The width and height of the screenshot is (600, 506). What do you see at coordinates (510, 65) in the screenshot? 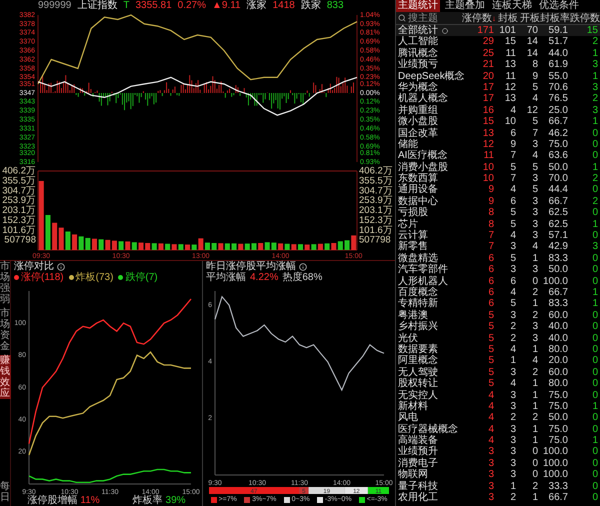
I see `table-cell-text: 13` at bounding box center [510, 65].